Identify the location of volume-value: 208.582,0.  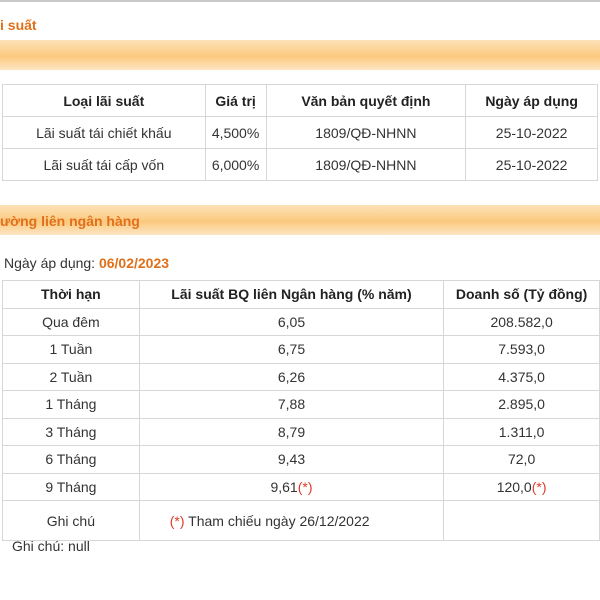
(521, 321).